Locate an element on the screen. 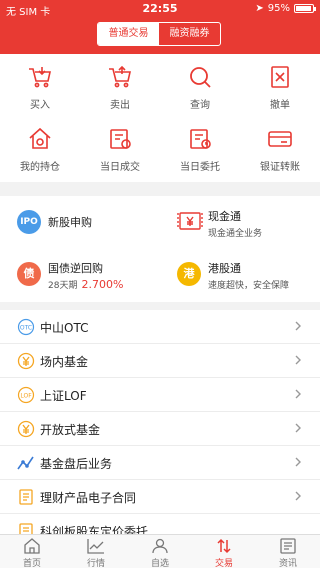 This screenshot has height=568, width=320. tab-home: 首页 is located at coordinates (32, 551).